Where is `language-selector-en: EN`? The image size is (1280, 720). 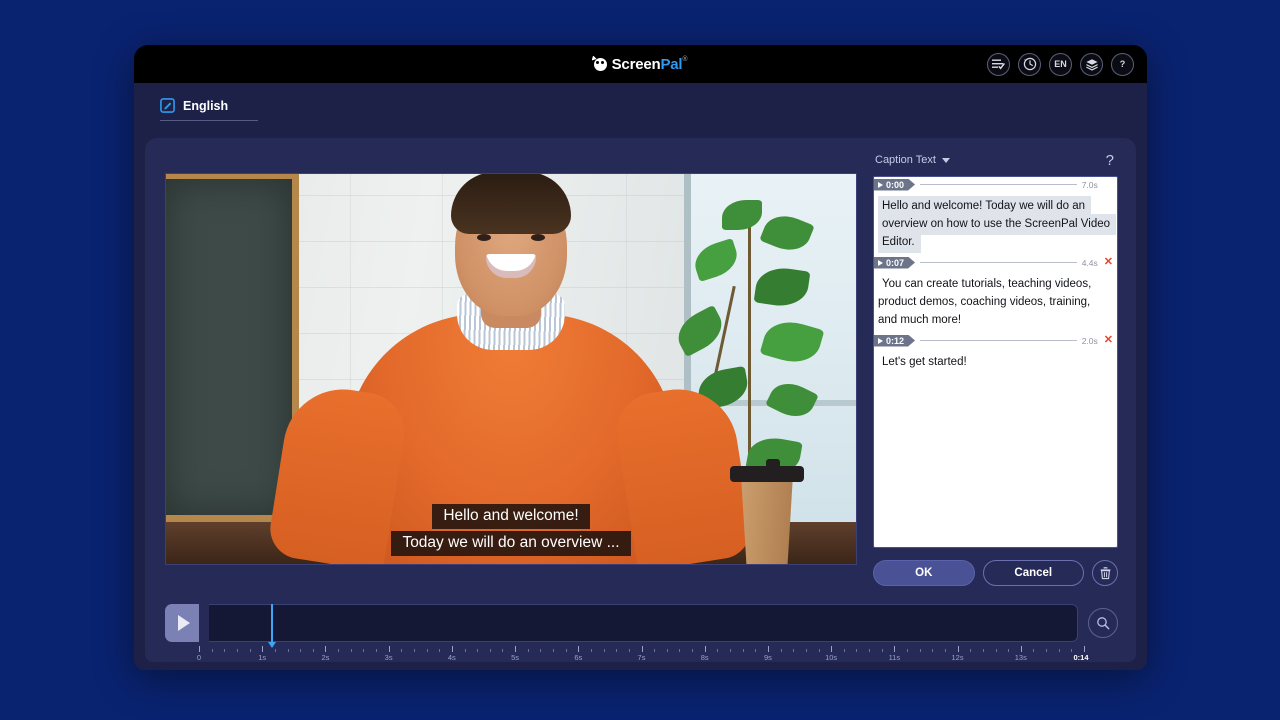
language-selector-en: EN is located at coordinates (1060, 64).